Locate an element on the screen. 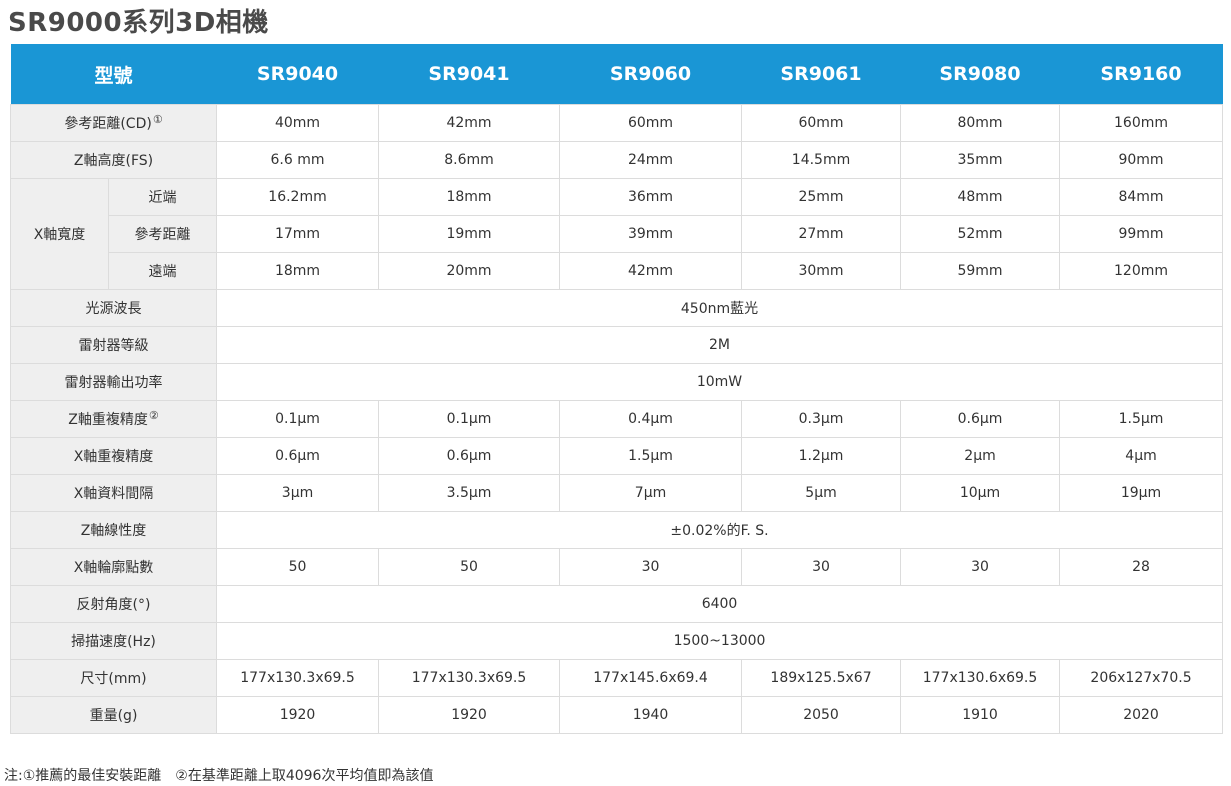 The width and height of the screenshot is (1231, 786). row-sublabel: 參考距離 is located at coordinates (162, 234).